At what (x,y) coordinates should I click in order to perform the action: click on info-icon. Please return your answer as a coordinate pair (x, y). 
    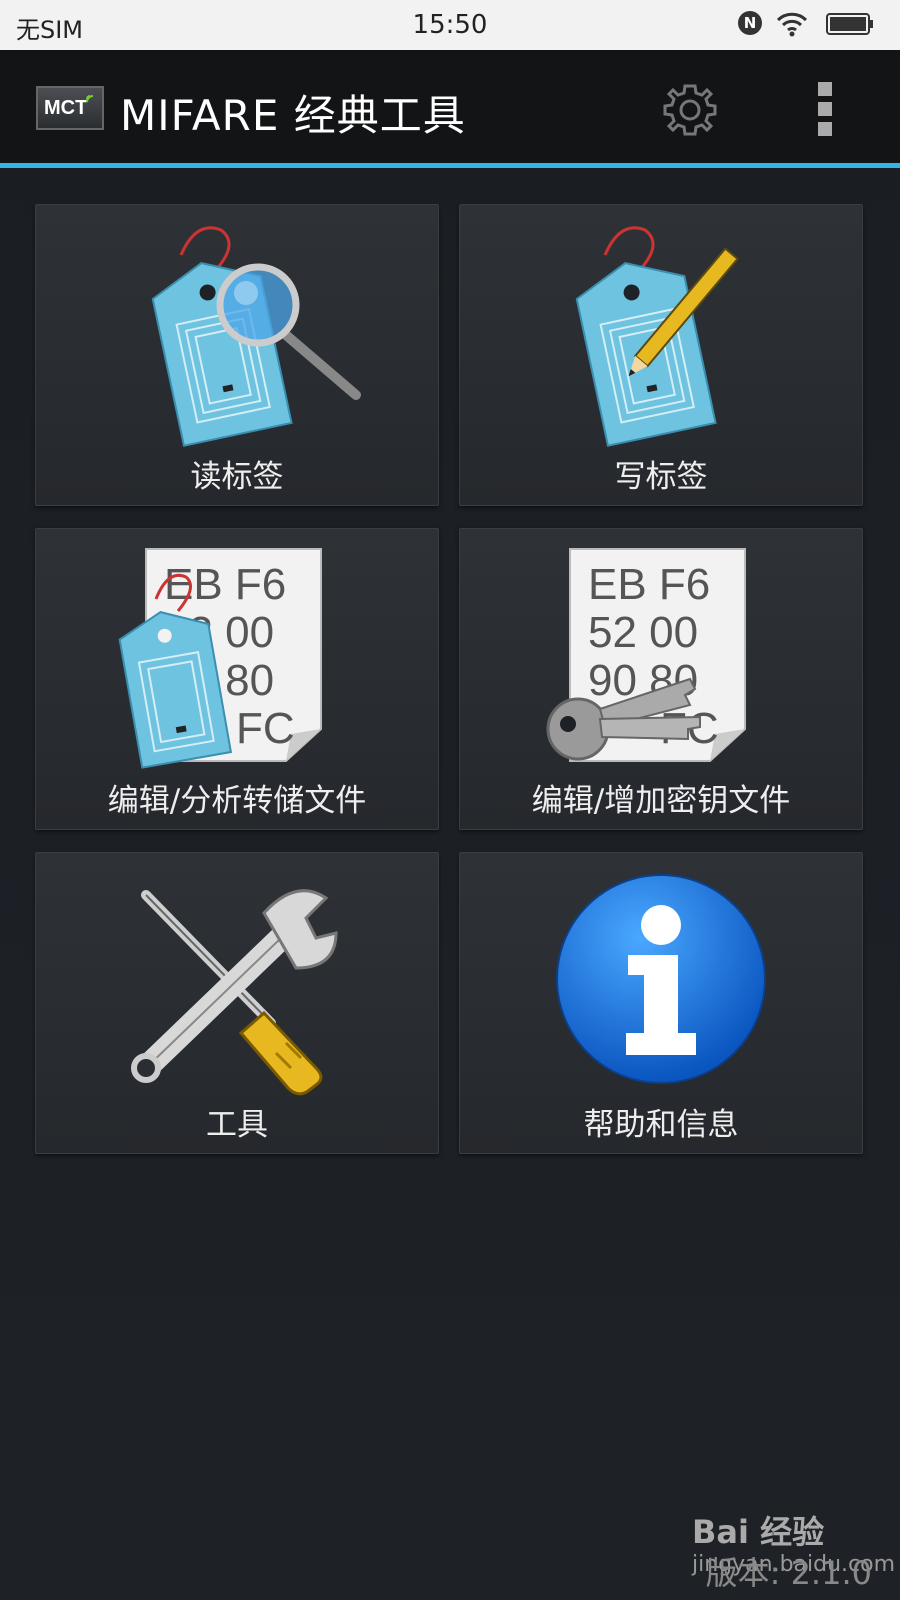
    Looking at the image, I should click on (661, 979).